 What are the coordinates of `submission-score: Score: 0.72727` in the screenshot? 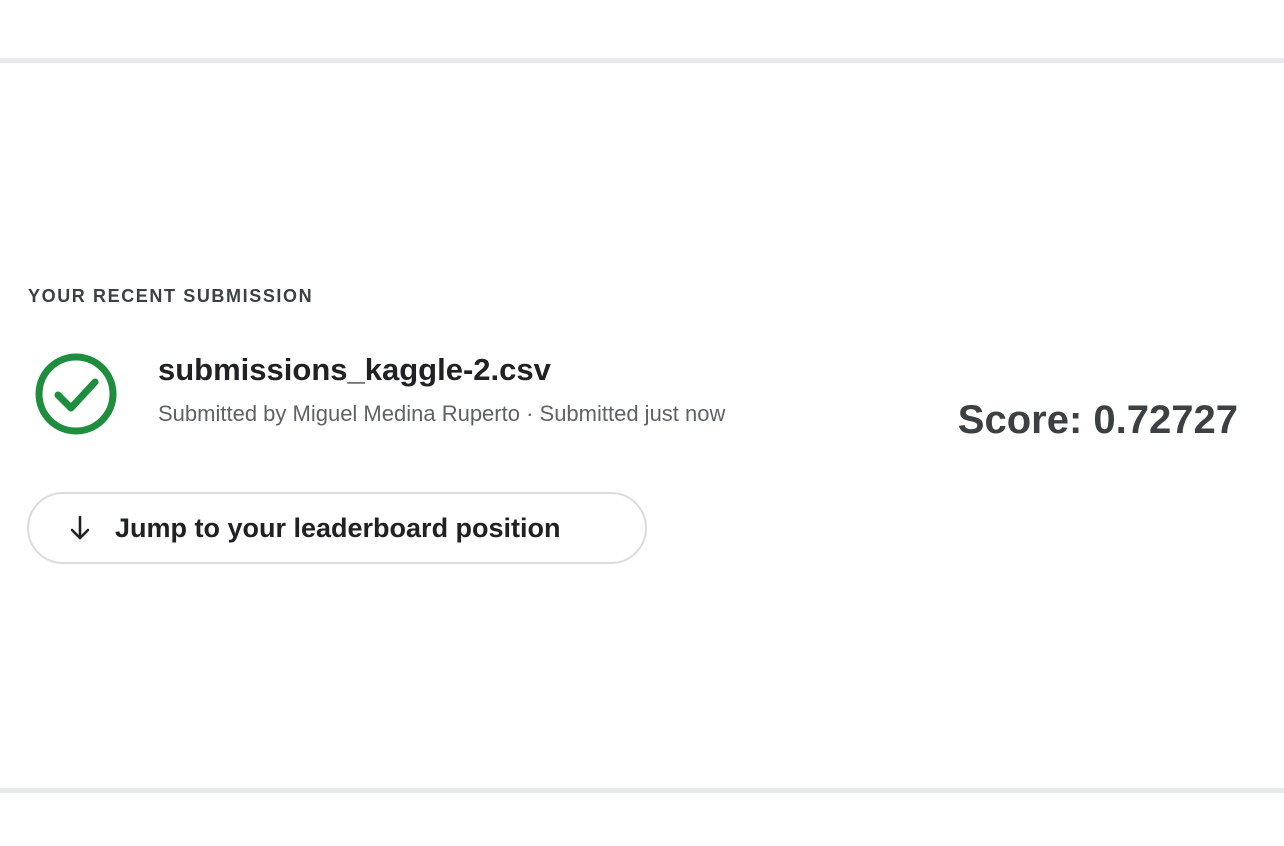 It's located at (1097, 420).